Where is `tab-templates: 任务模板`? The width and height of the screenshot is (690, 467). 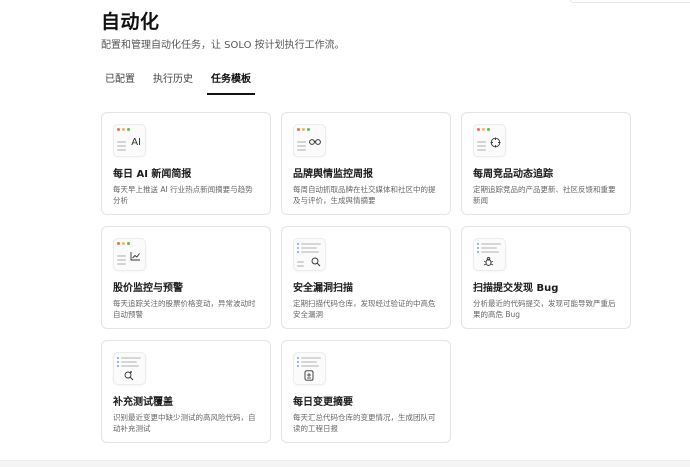 tab-templates: 任务模板 is located at coordinates (231, 82).